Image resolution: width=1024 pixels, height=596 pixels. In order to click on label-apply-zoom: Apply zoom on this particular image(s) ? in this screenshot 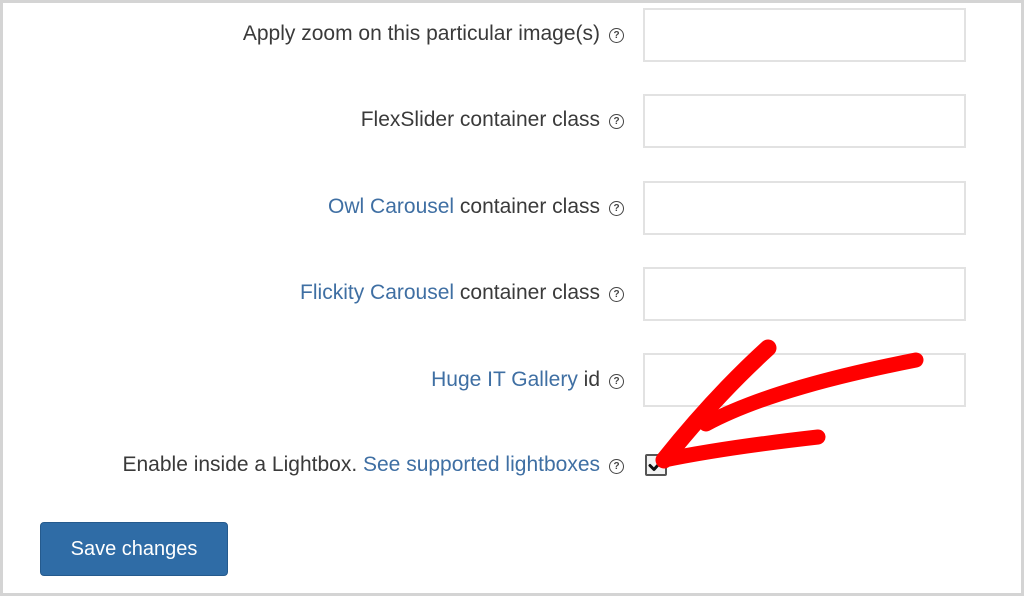, I will do `click(433, 34)`.